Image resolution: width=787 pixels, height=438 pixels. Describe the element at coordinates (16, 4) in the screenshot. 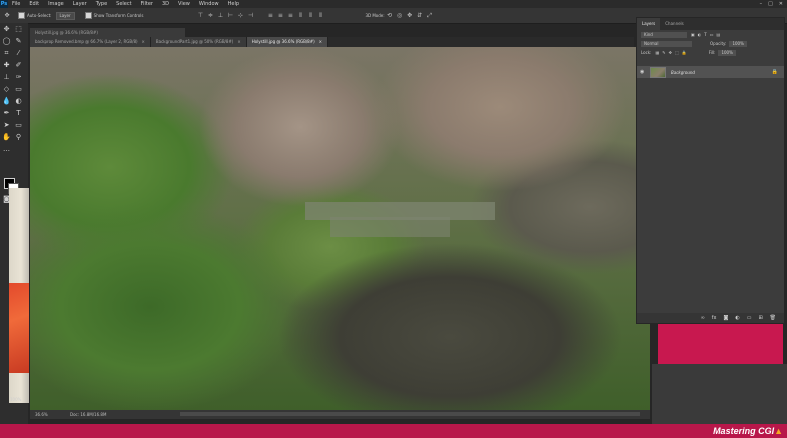

I see `menu-file: File` at that location.